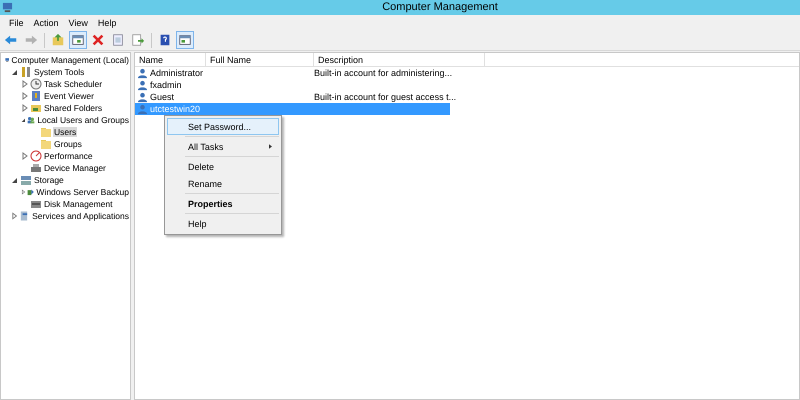  What do you see at coordinates (31, 40) in the screenshot?
I see `forward-arrow-icon` at bounding box center [31, 40].